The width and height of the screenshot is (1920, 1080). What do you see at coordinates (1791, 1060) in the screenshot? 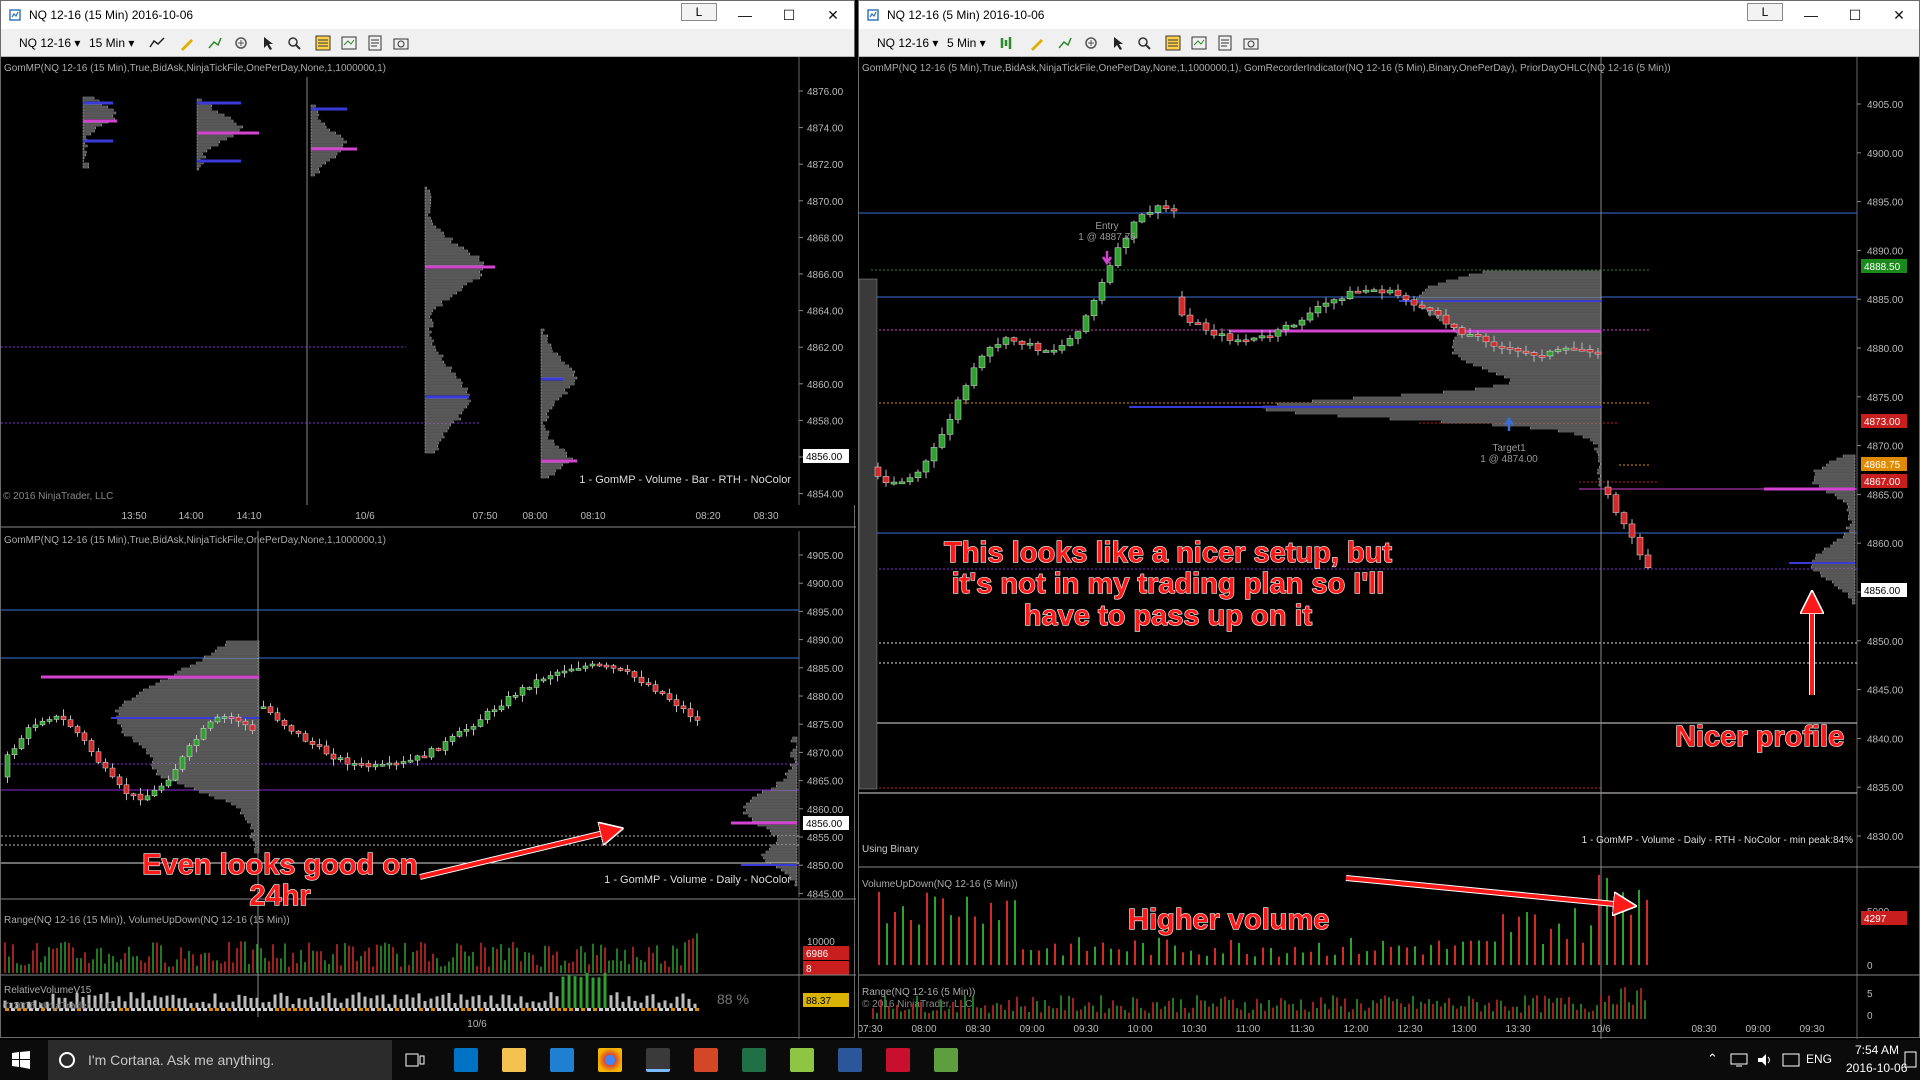
I see `notification-icon` at bounding box center [1791, 1060].